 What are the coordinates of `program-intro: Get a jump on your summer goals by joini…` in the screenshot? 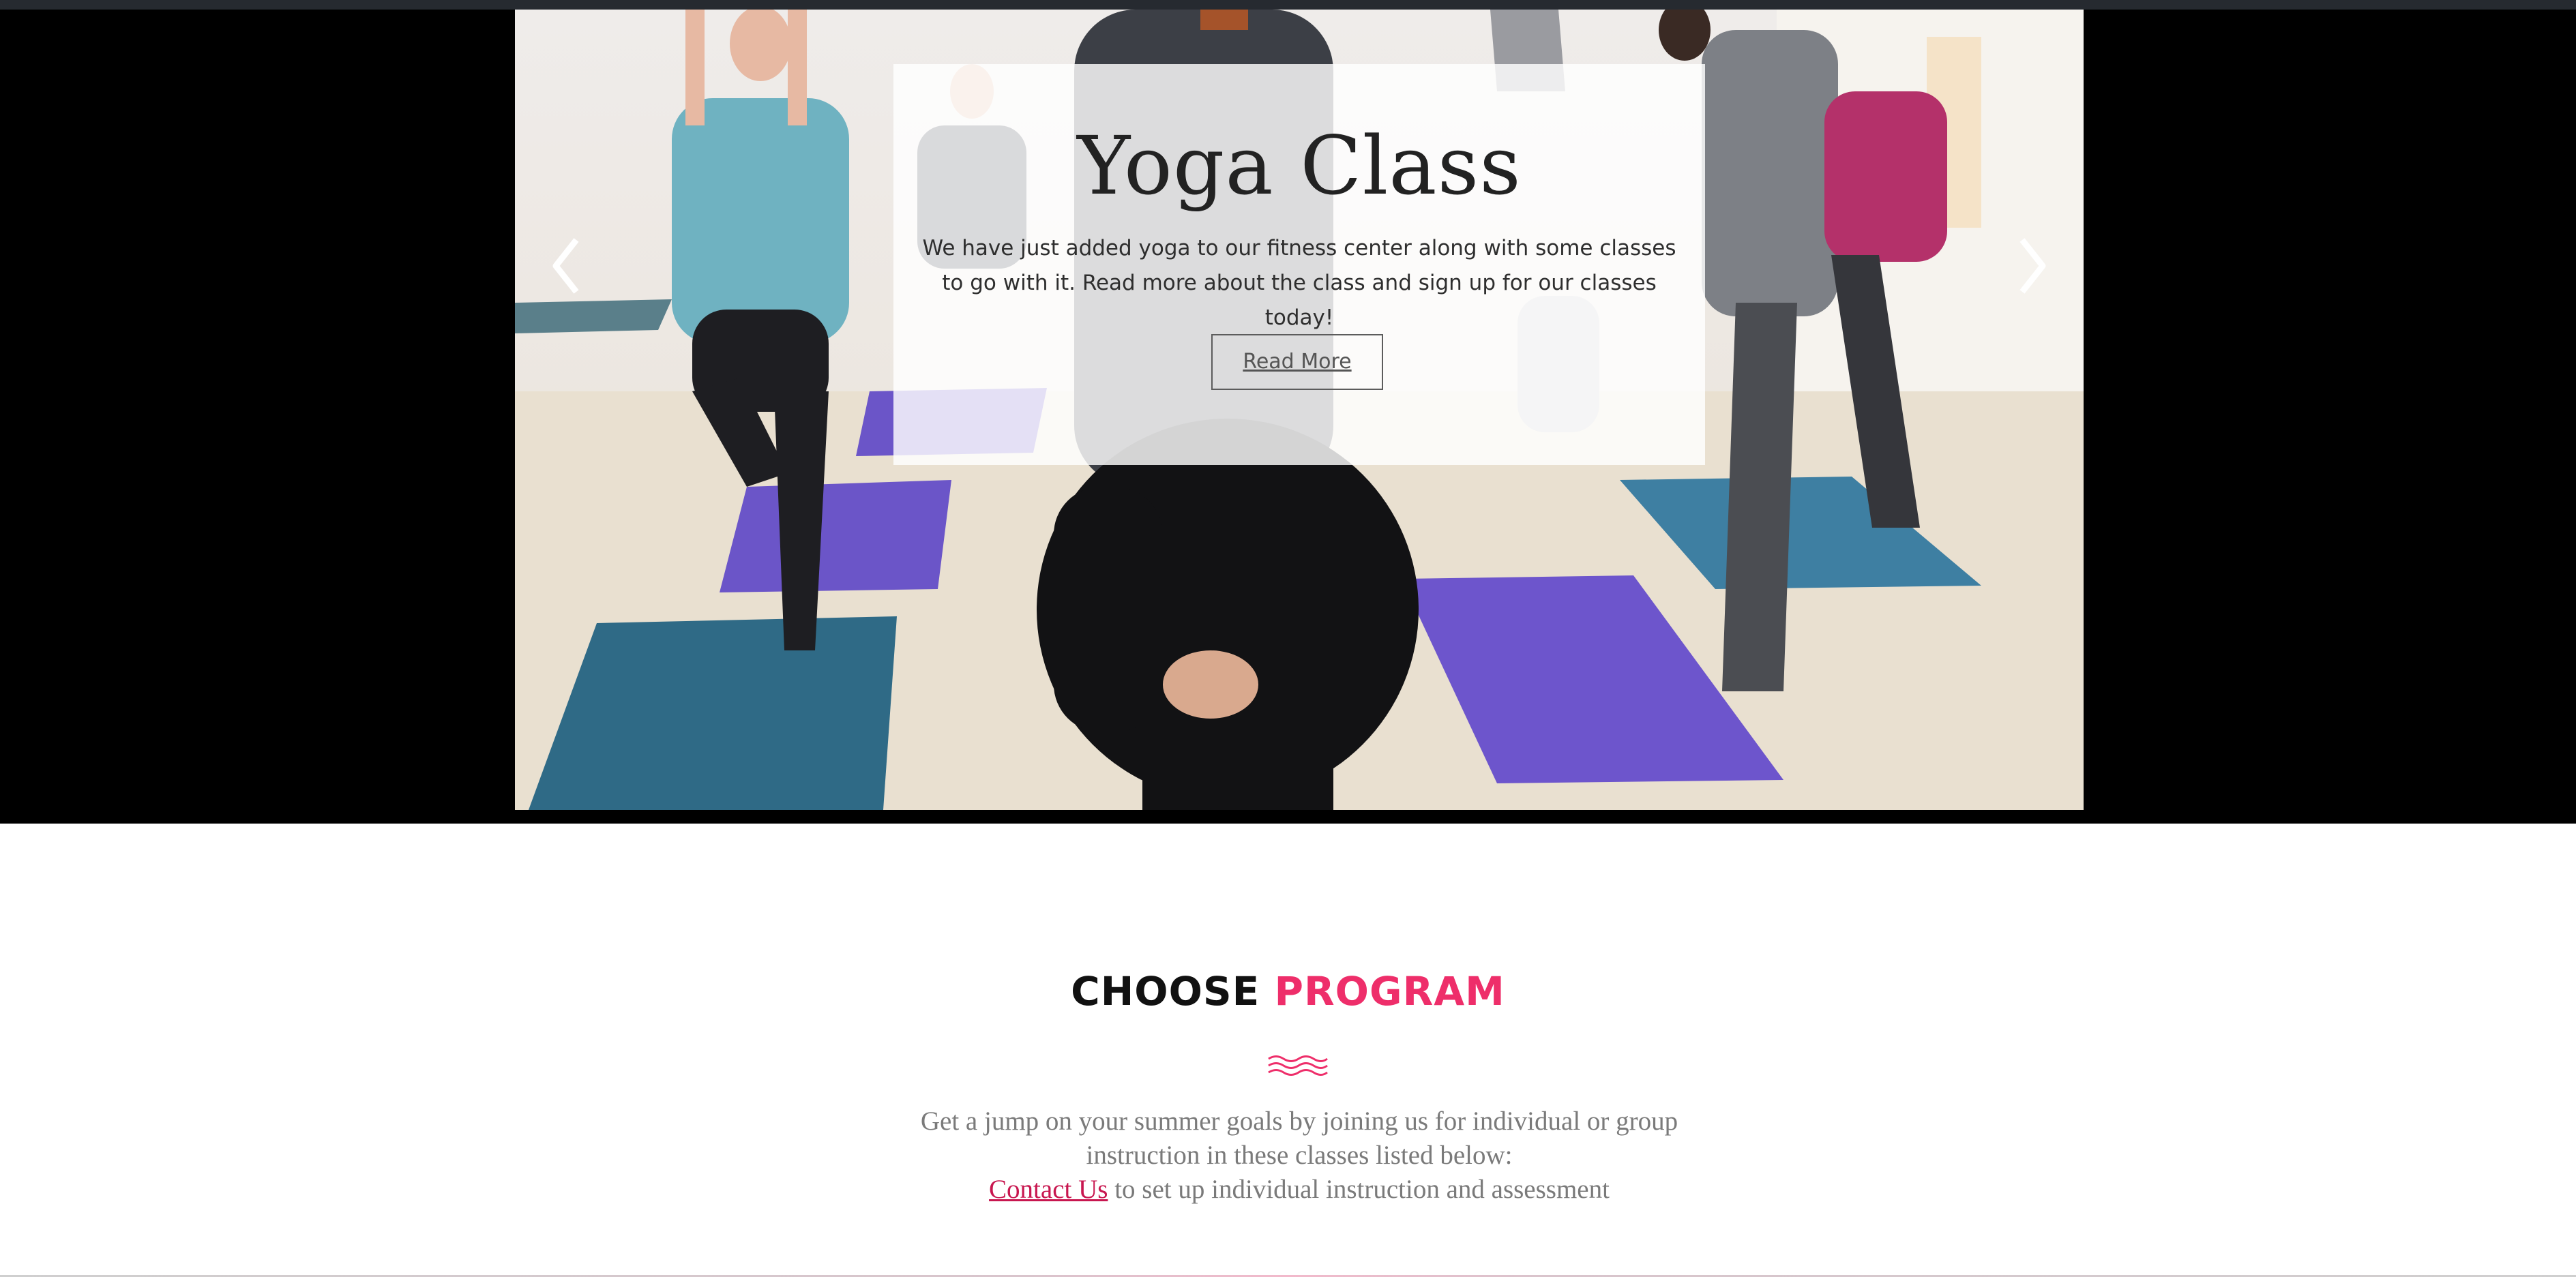 It's located at (1299, 1155).